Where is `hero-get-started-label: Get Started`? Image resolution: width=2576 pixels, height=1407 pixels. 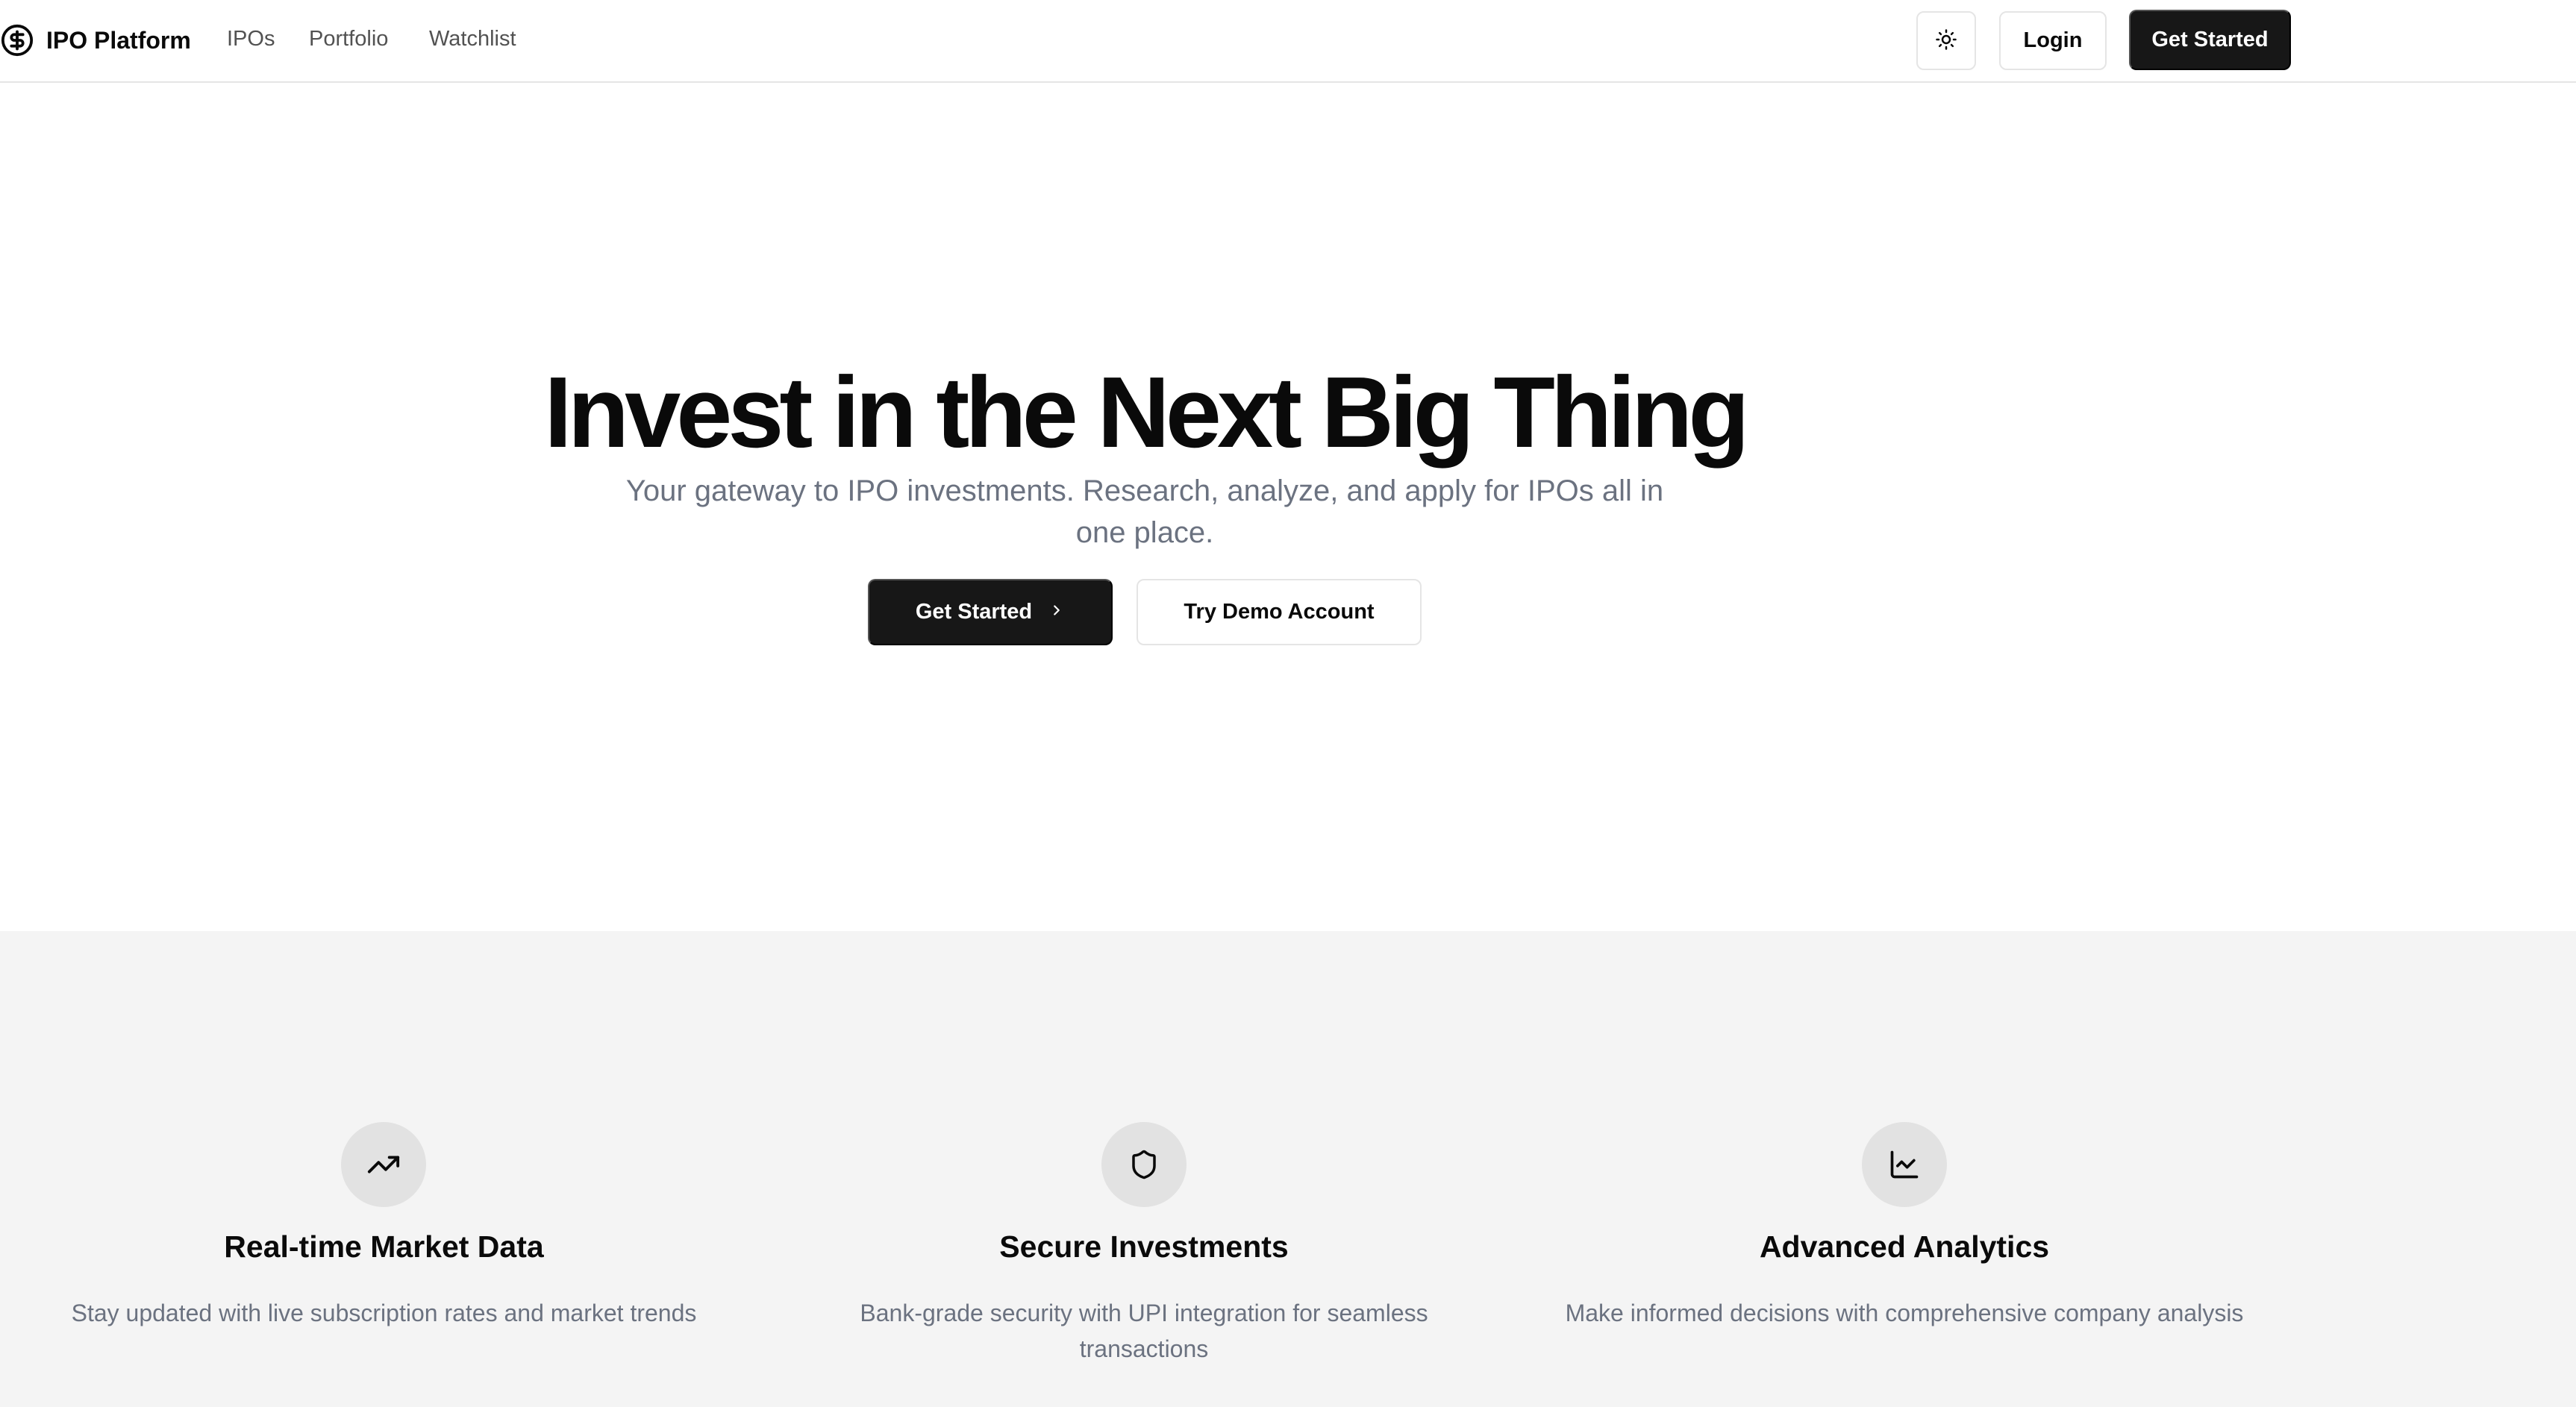 hero-get-started-label: Get Started is located at coordinates (974, 612).